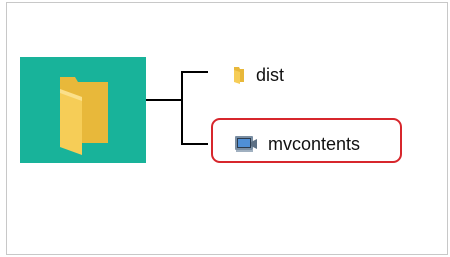  What do you see at coordinates (246, 144) in the screenshot?
I see `video-folder-icon` at bounding box center [246, 144].